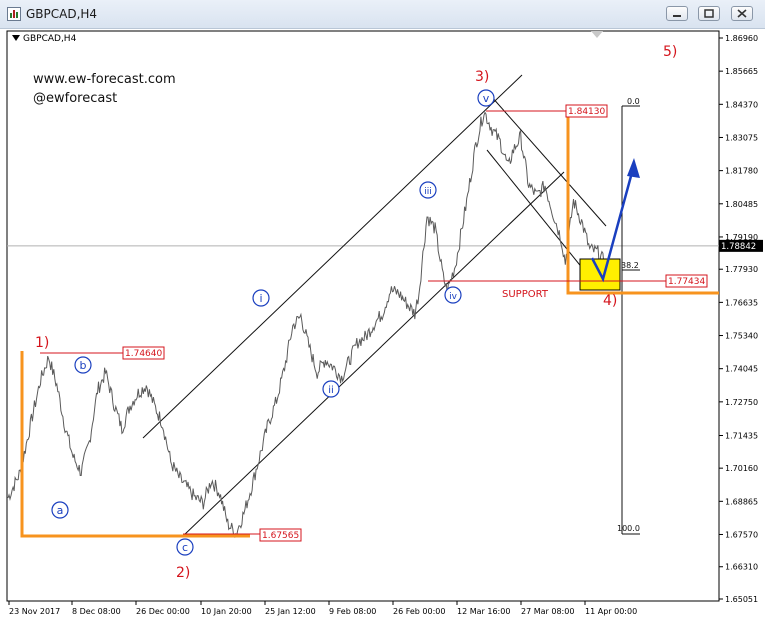  What do you see at coordinates (741, 599) in the screenshot?
I see `y-tick-label: 1.65051` at bounding box center [741, 599].